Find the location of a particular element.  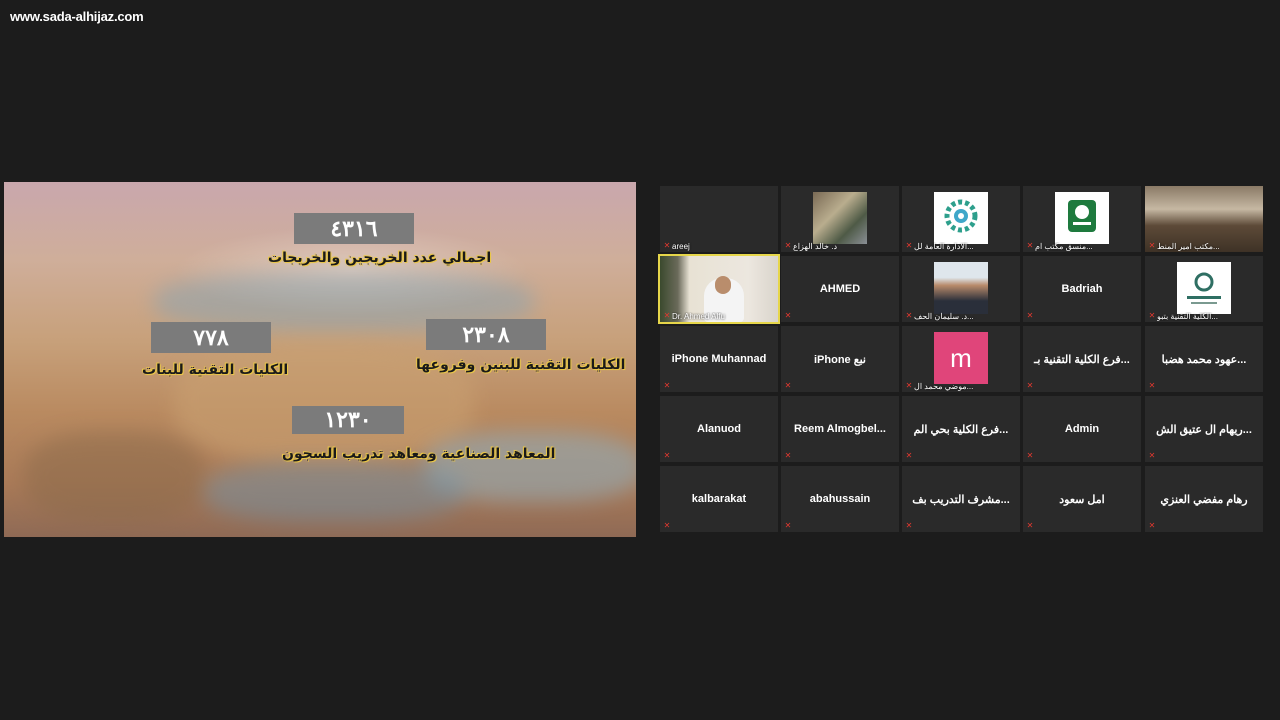

participant-name: Admin is located at coordinates (1082, 429).